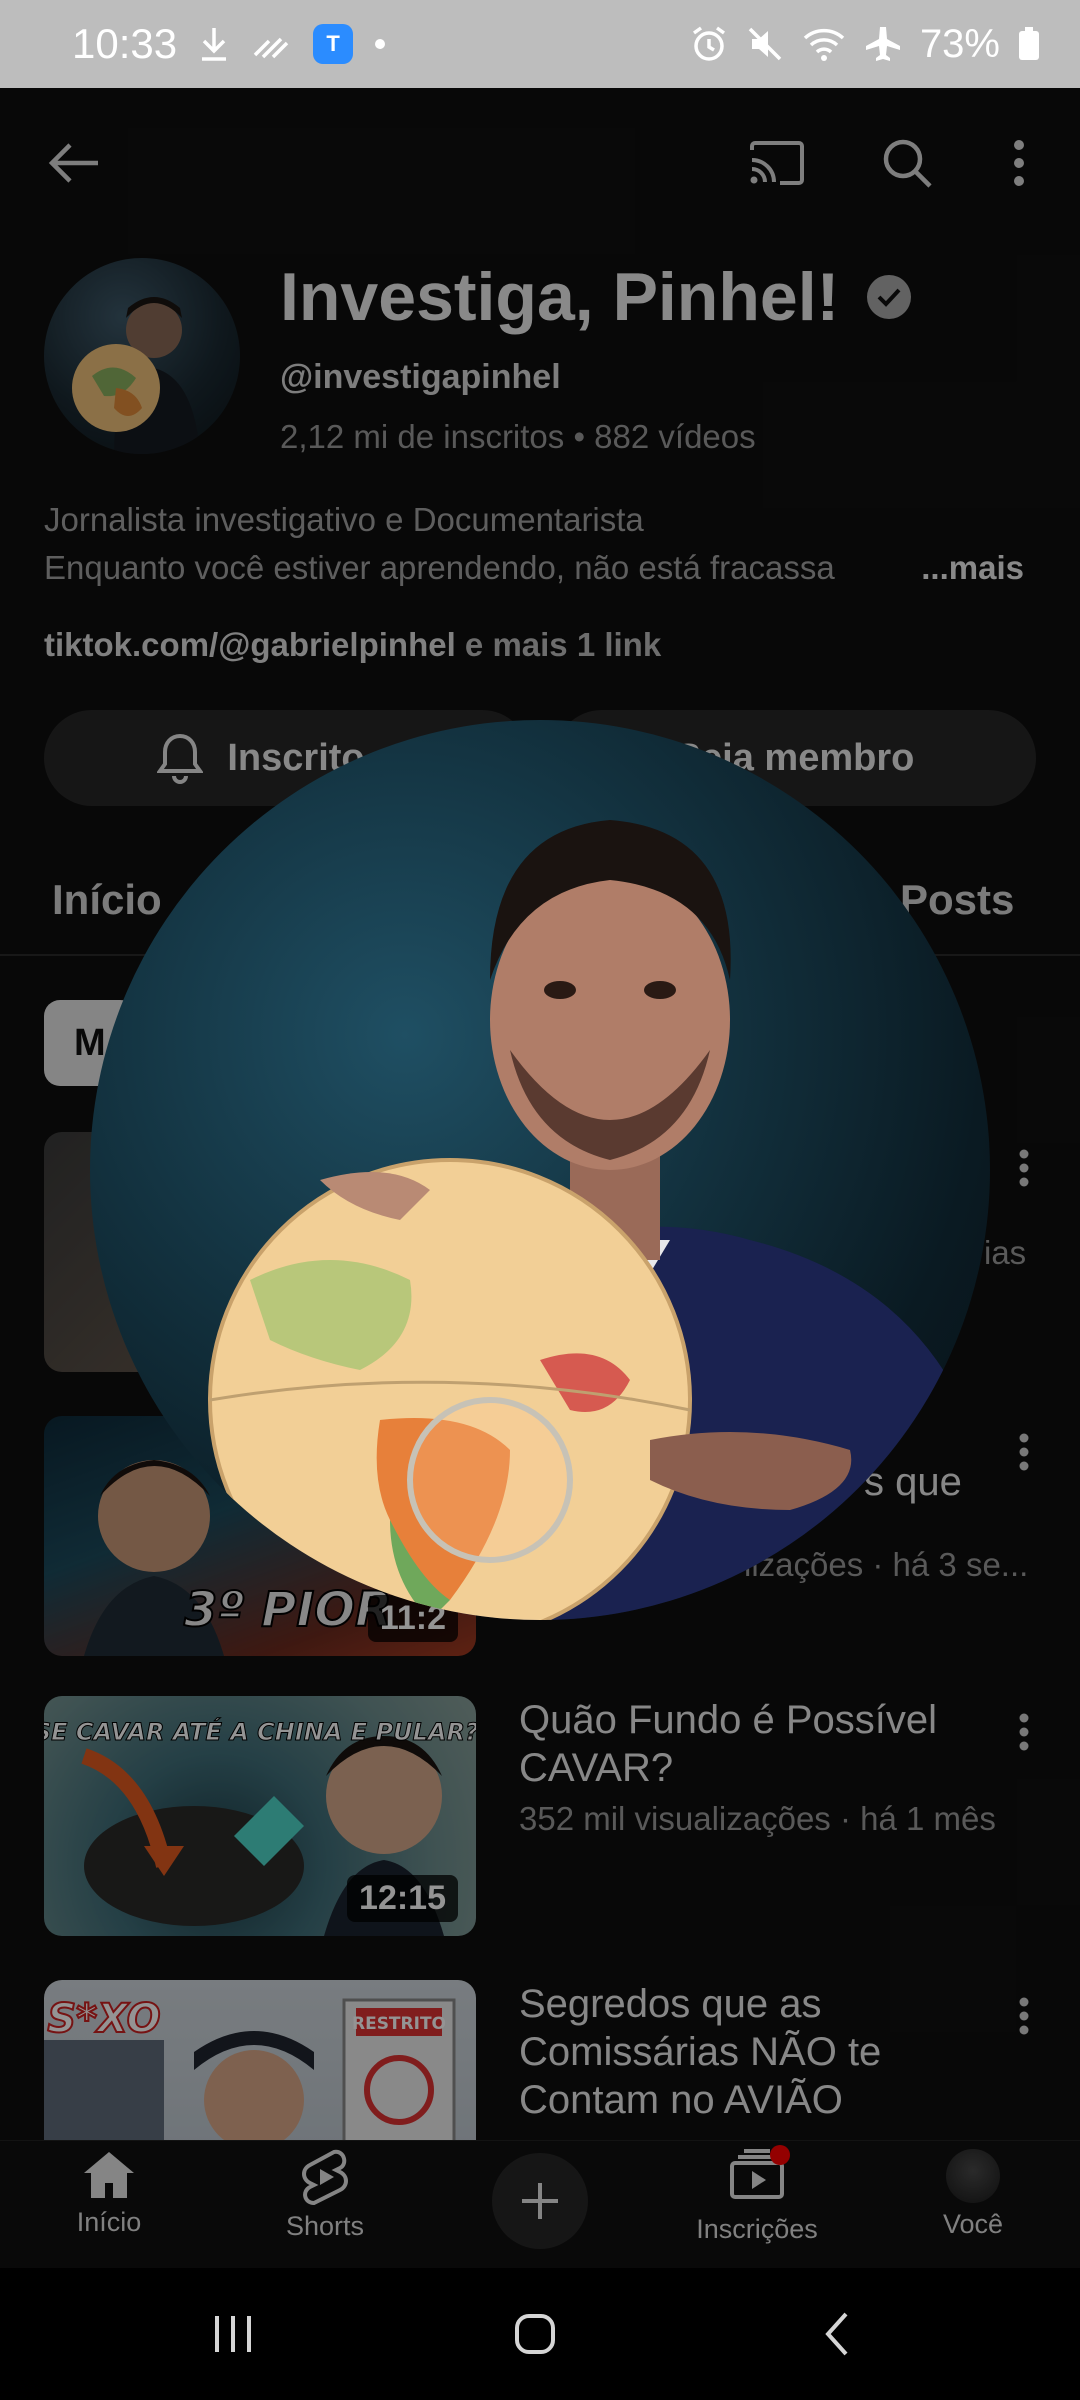 This screenshot has width=1080, height=2400. I want to click on channel-avatar, so click(142, 356).